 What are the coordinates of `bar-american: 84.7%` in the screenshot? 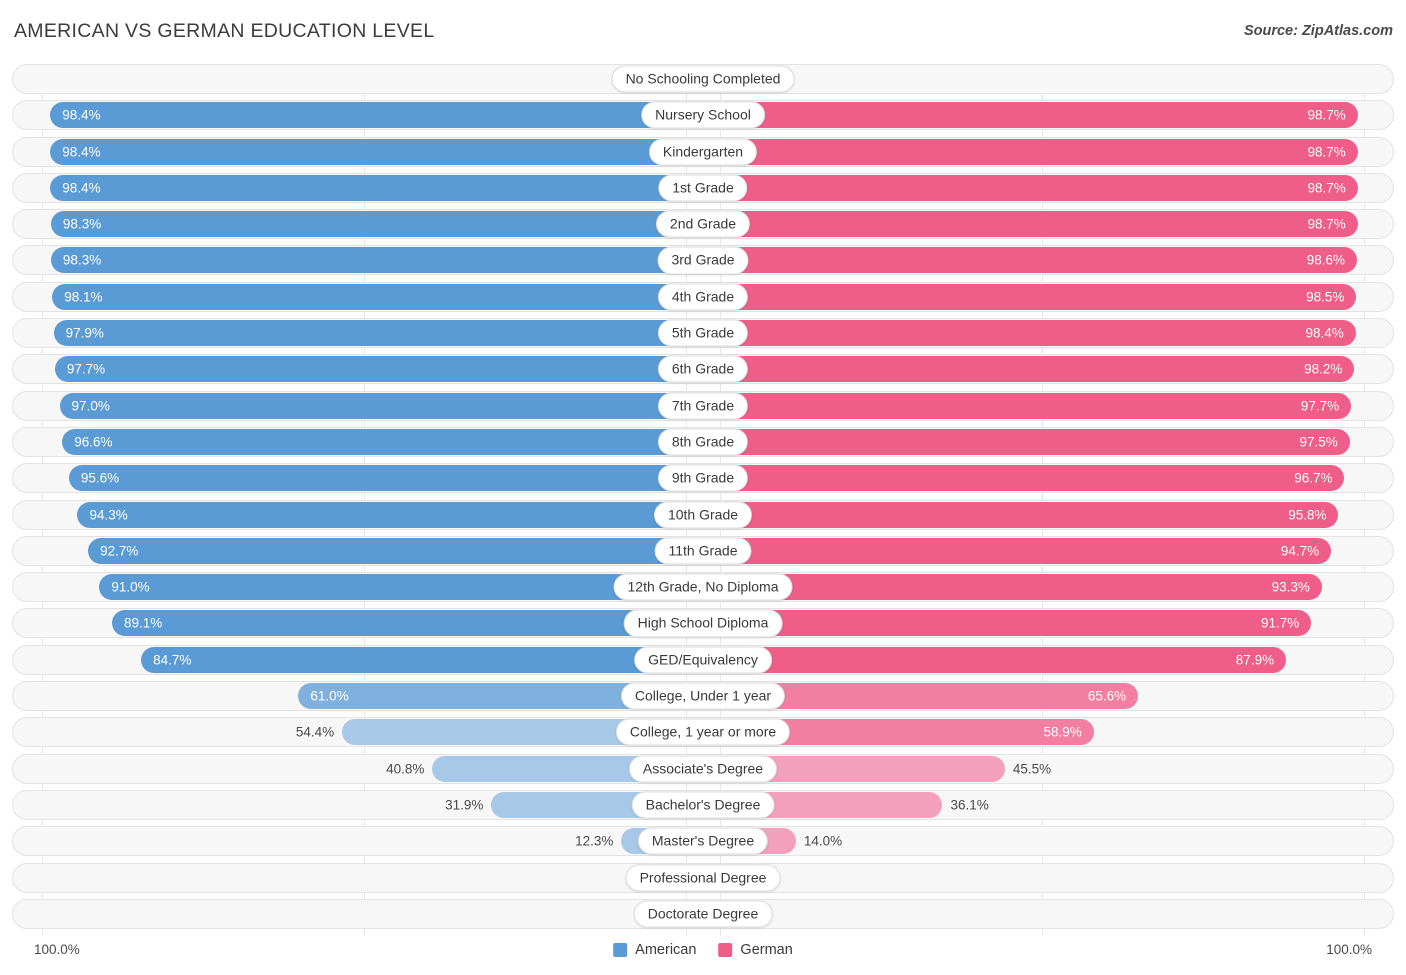 It's located at (422, 659).